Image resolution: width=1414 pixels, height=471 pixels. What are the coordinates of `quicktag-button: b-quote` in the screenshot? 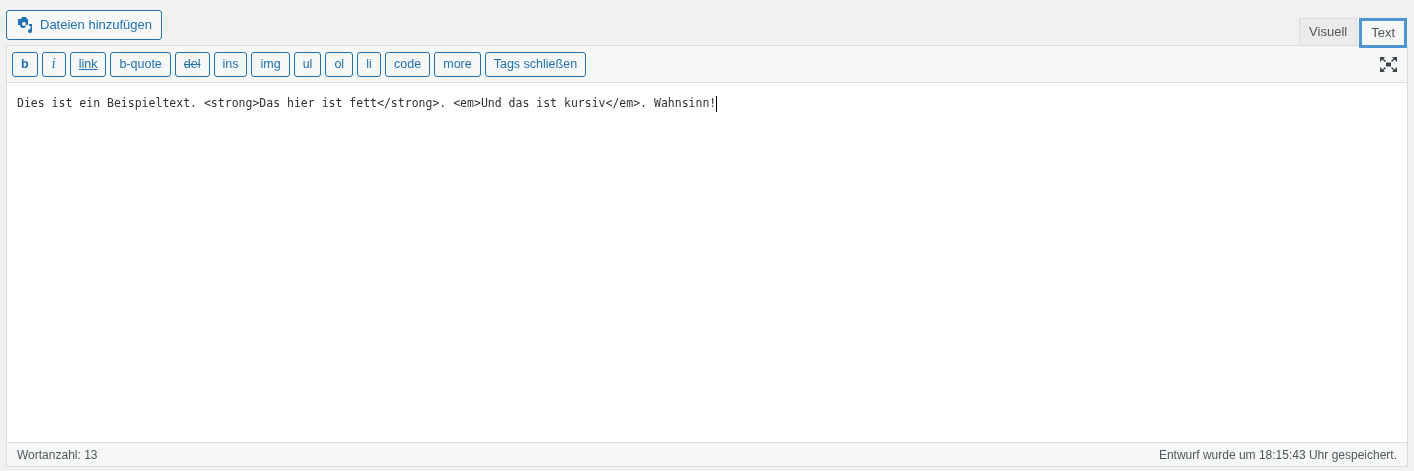 It's located at (140, 64).